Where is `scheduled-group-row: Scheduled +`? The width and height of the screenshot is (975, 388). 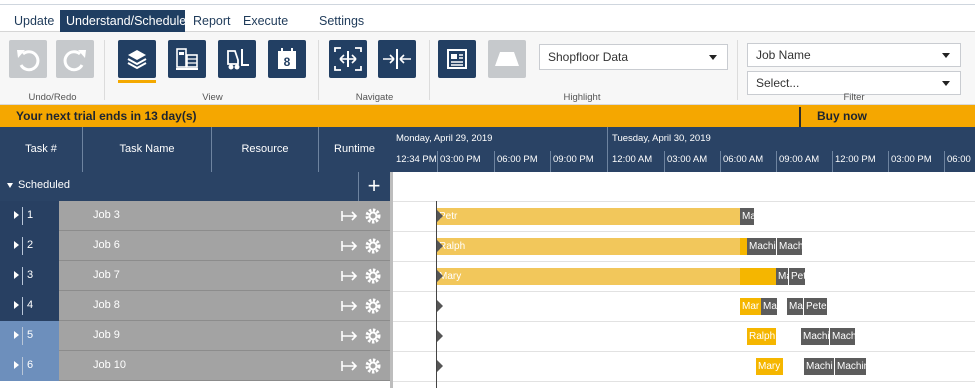
scheduled-group-row: Scheduled + is located at coordinates (195, 186).